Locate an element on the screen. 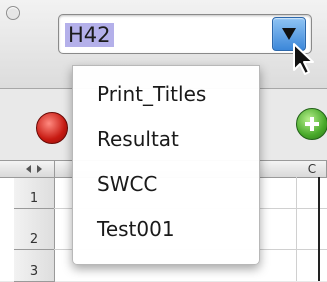 This screenshot has width=327, height=282. row-header-label: 3 is located at coordinates (34, 271).